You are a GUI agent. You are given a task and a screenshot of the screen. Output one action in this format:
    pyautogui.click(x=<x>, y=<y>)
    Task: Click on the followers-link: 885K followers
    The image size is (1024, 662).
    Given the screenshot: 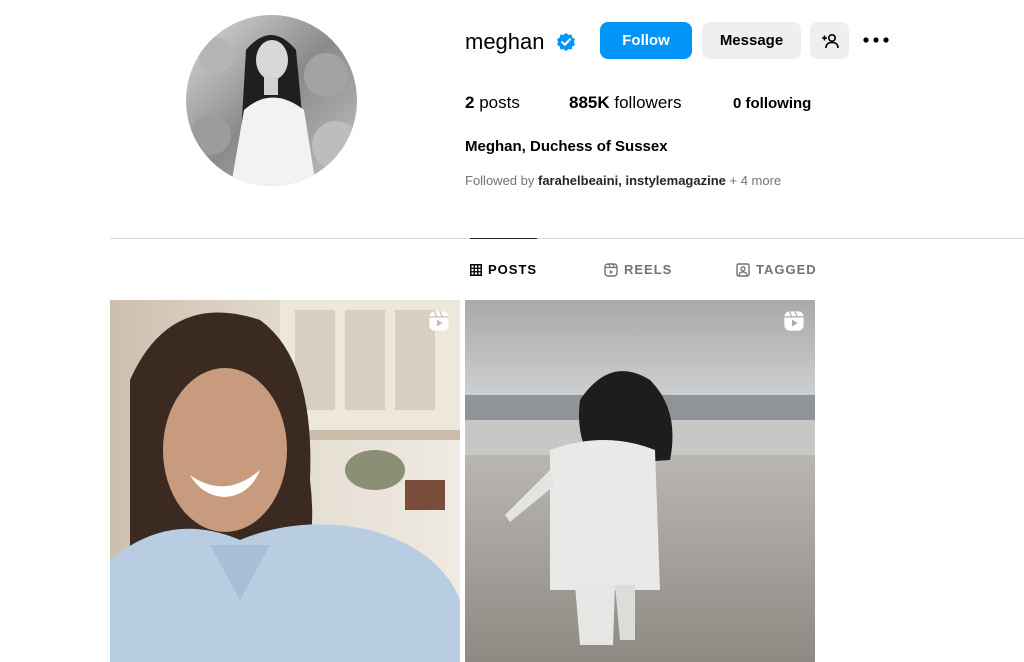 What is the action you would take?
    pyautogui.click(x=625, y=103)
    